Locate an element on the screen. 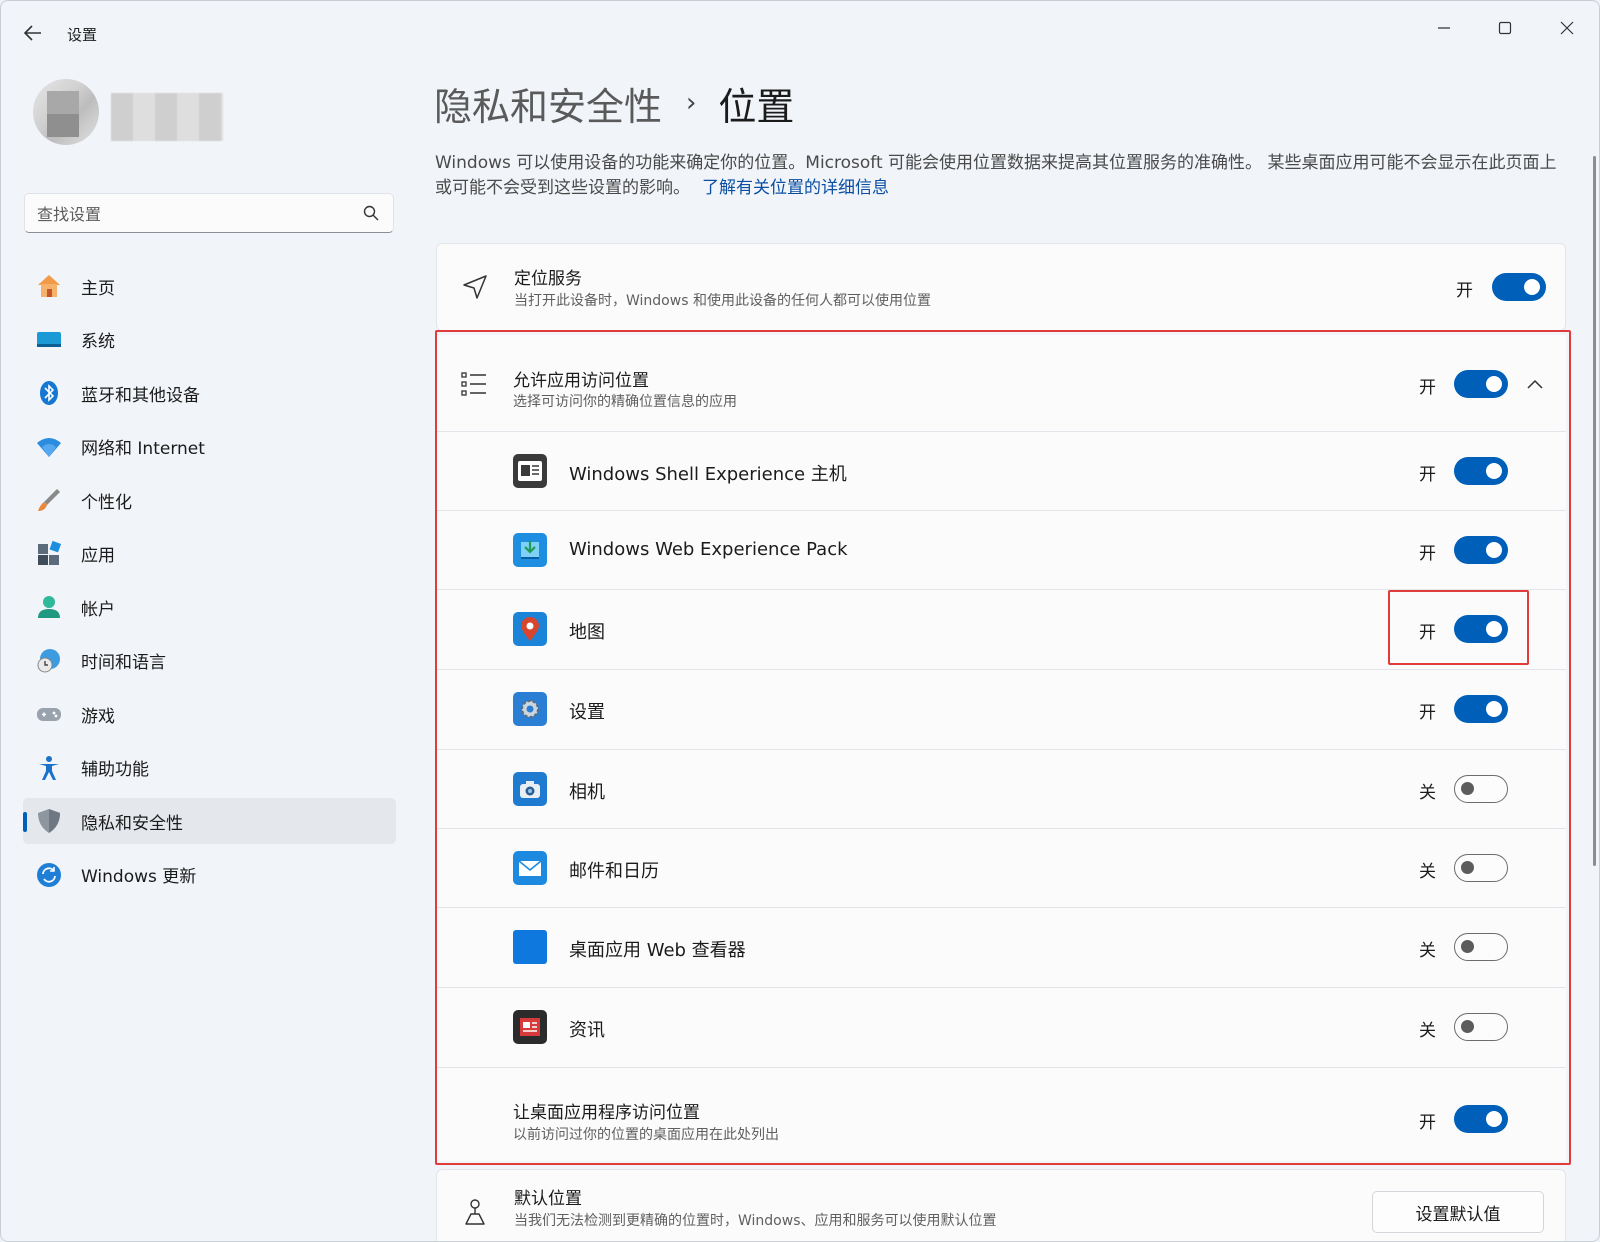 The width and height of the screenshot is (1600, 1242). breadcrumb: 隐私和安全性 › 位置 is located at coordinates (614, 103).